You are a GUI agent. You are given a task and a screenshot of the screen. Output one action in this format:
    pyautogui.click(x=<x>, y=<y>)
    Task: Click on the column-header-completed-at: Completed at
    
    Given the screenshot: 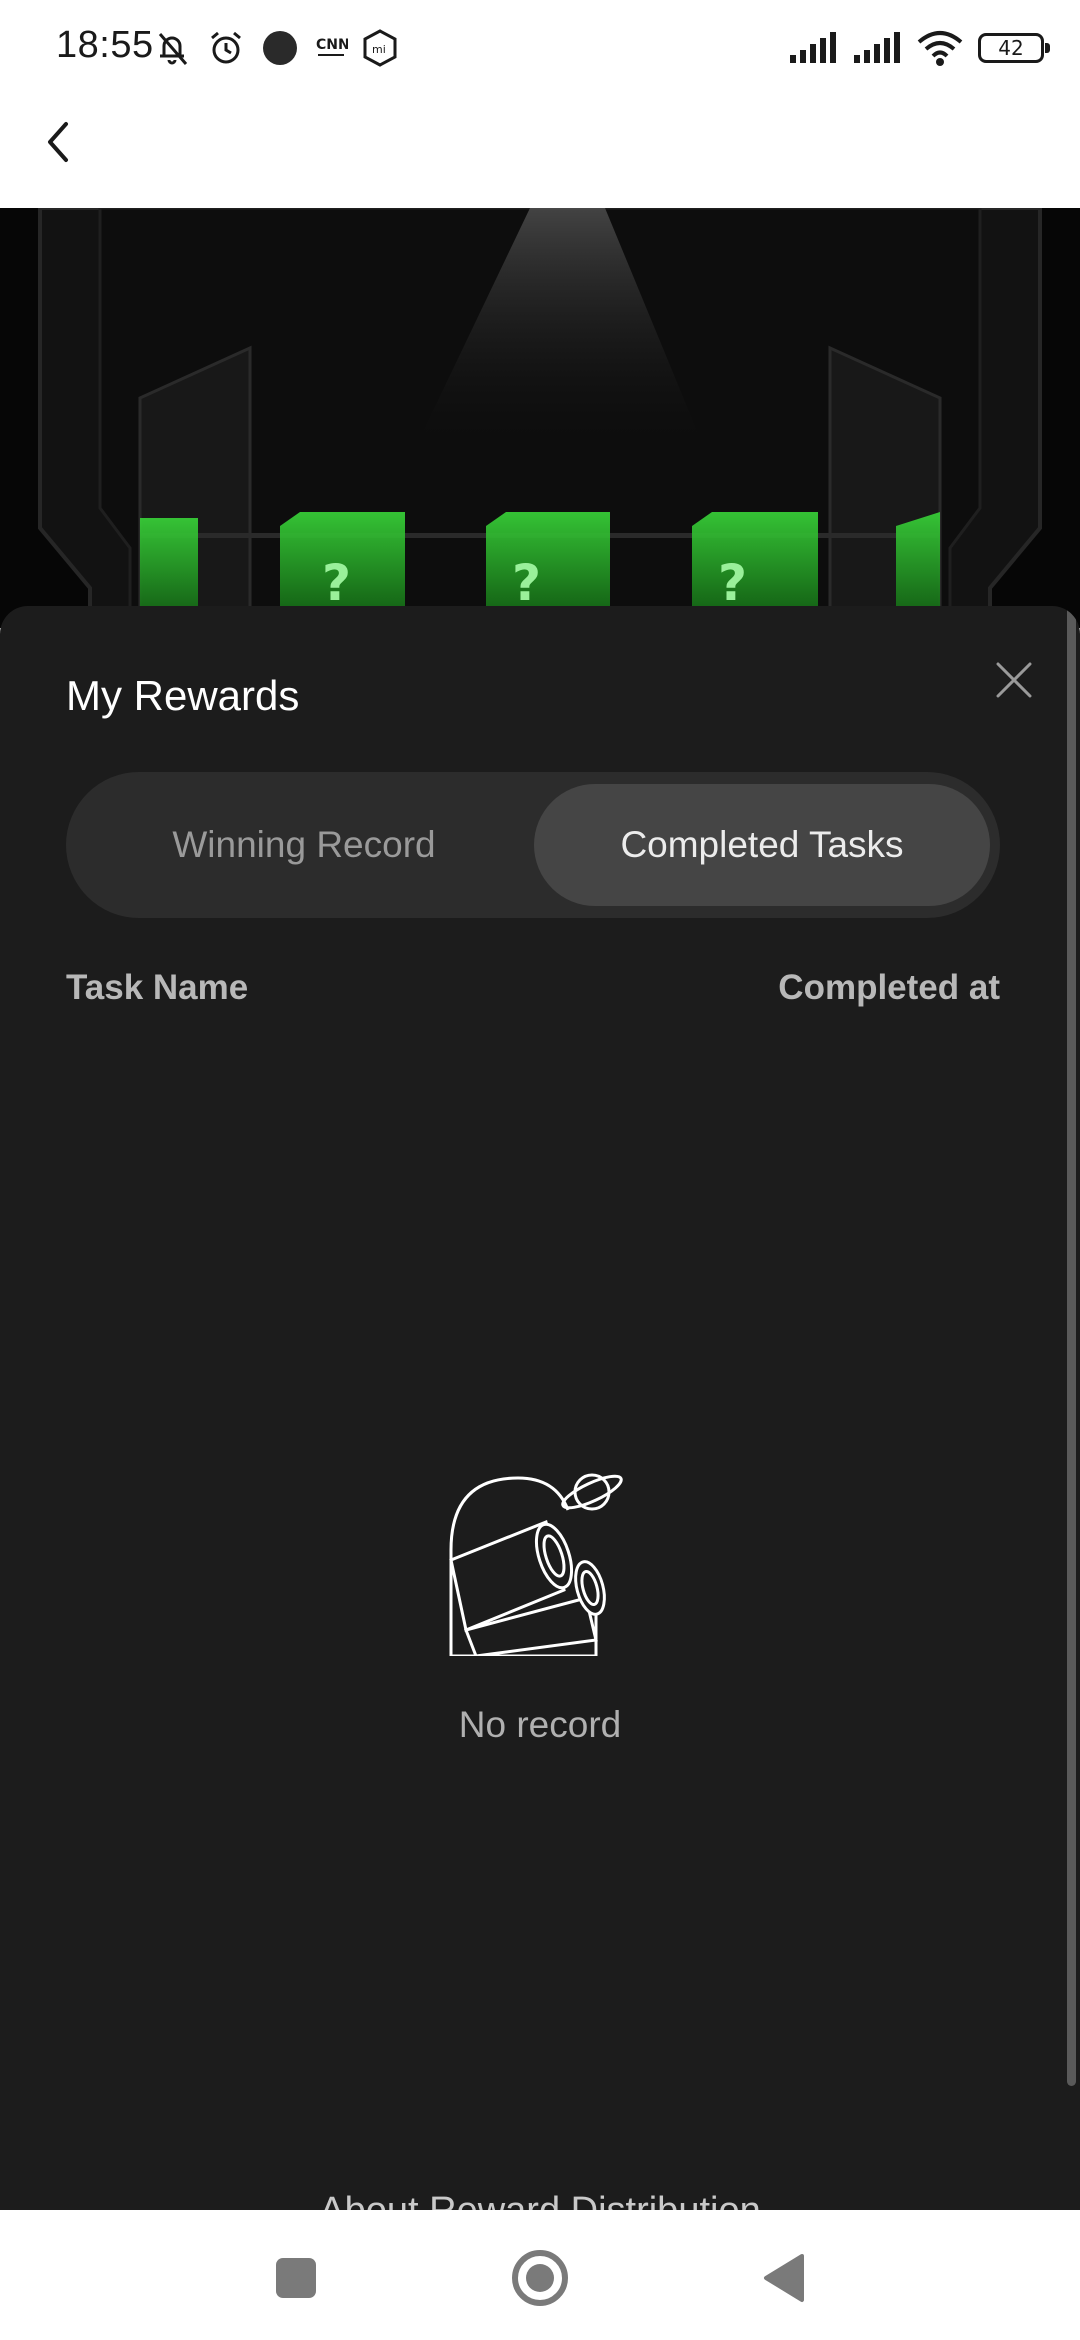 What is the action you would take?
    pyautogui.click(x=889, y=987)
    